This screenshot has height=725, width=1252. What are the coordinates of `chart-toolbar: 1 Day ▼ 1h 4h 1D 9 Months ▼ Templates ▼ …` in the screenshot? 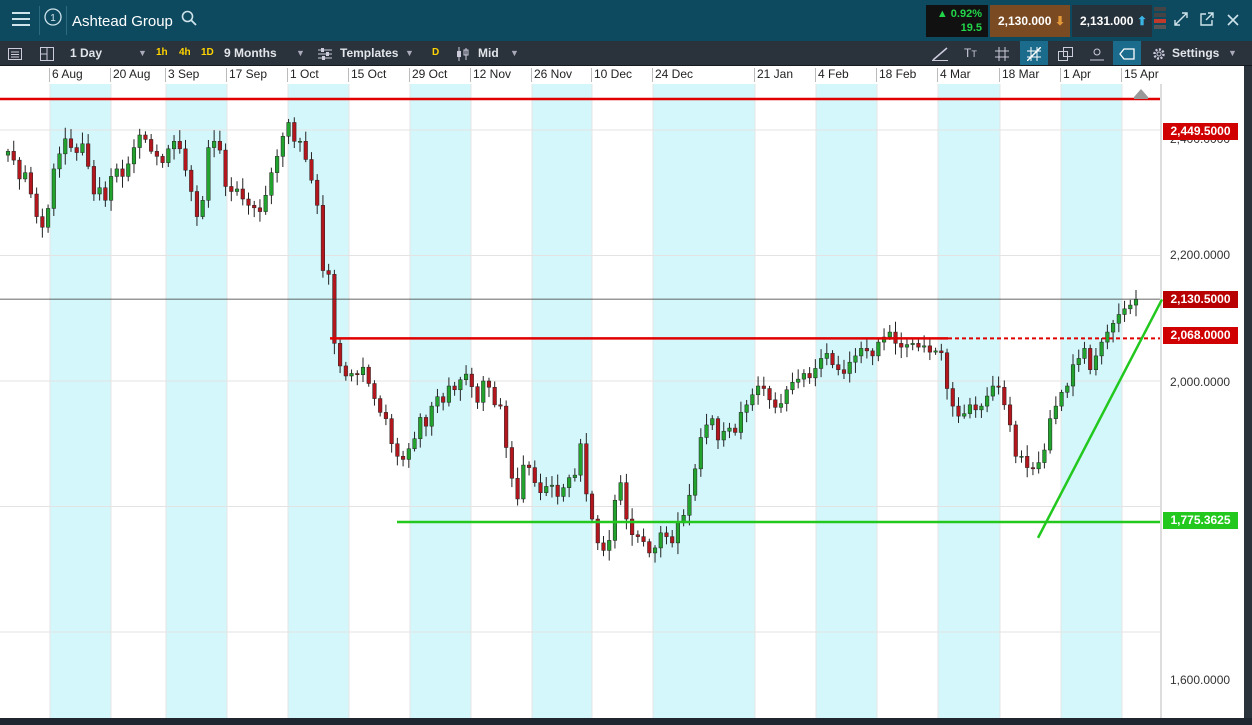 It's located at (626, 53).